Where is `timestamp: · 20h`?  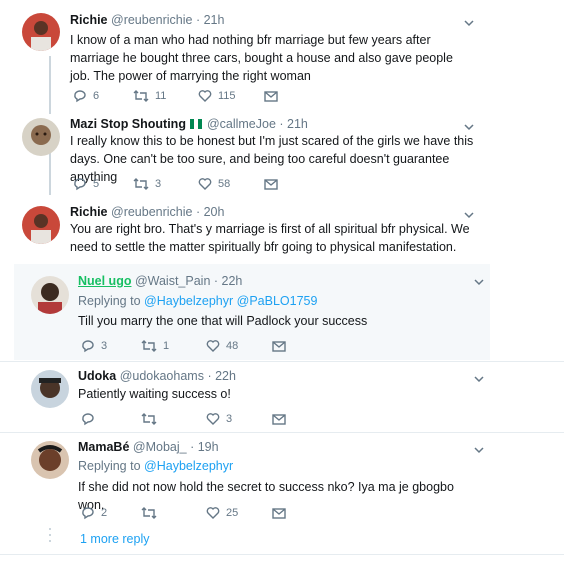
timestamp: · 20h is located at coordinates (210, 212).